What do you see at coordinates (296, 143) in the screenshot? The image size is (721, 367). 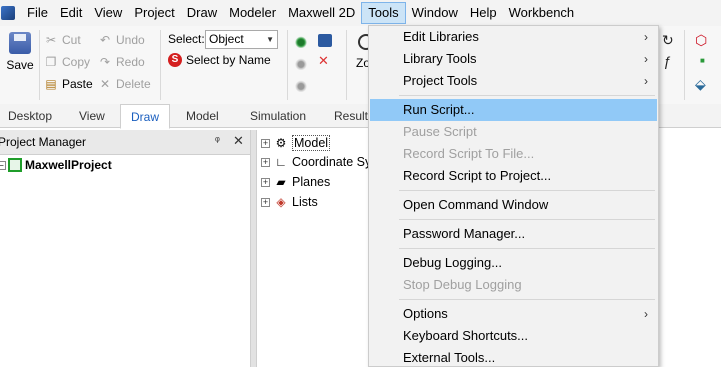 I see `tree-item-model: + ⚙ Model` at bounding box center [296, 143].